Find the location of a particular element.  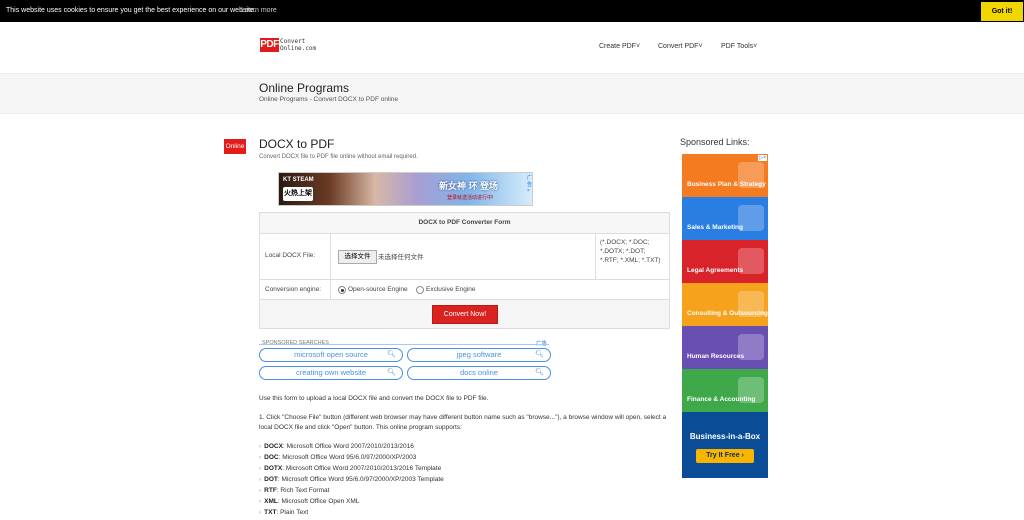

ad-tile-label: Consulting & Outsourcing is located at coordinates (727, 313).